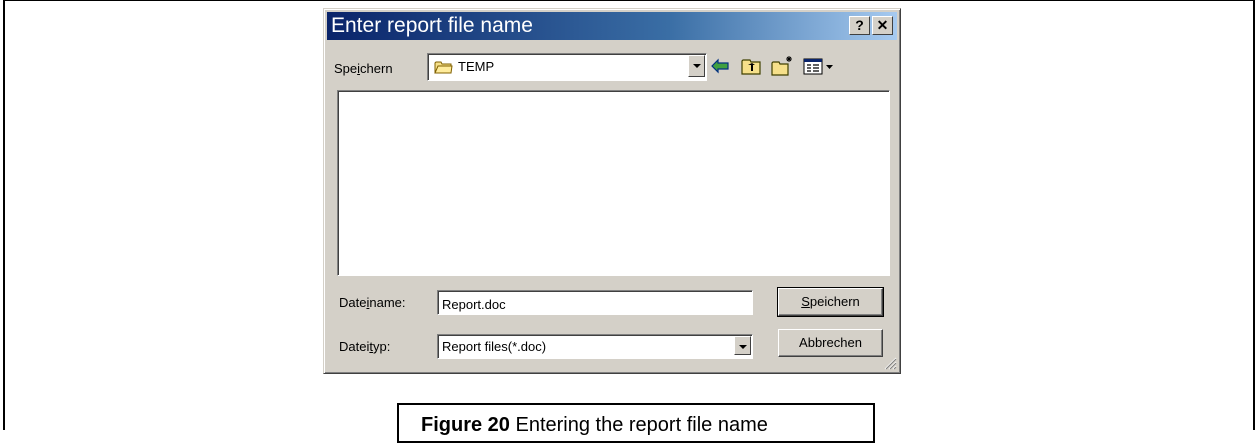 This screenshot has width=1259, height=443. Describe the element at coordinates (742, 345) in the screenshot. I see `file-type-dropdown-arrow` at that location.